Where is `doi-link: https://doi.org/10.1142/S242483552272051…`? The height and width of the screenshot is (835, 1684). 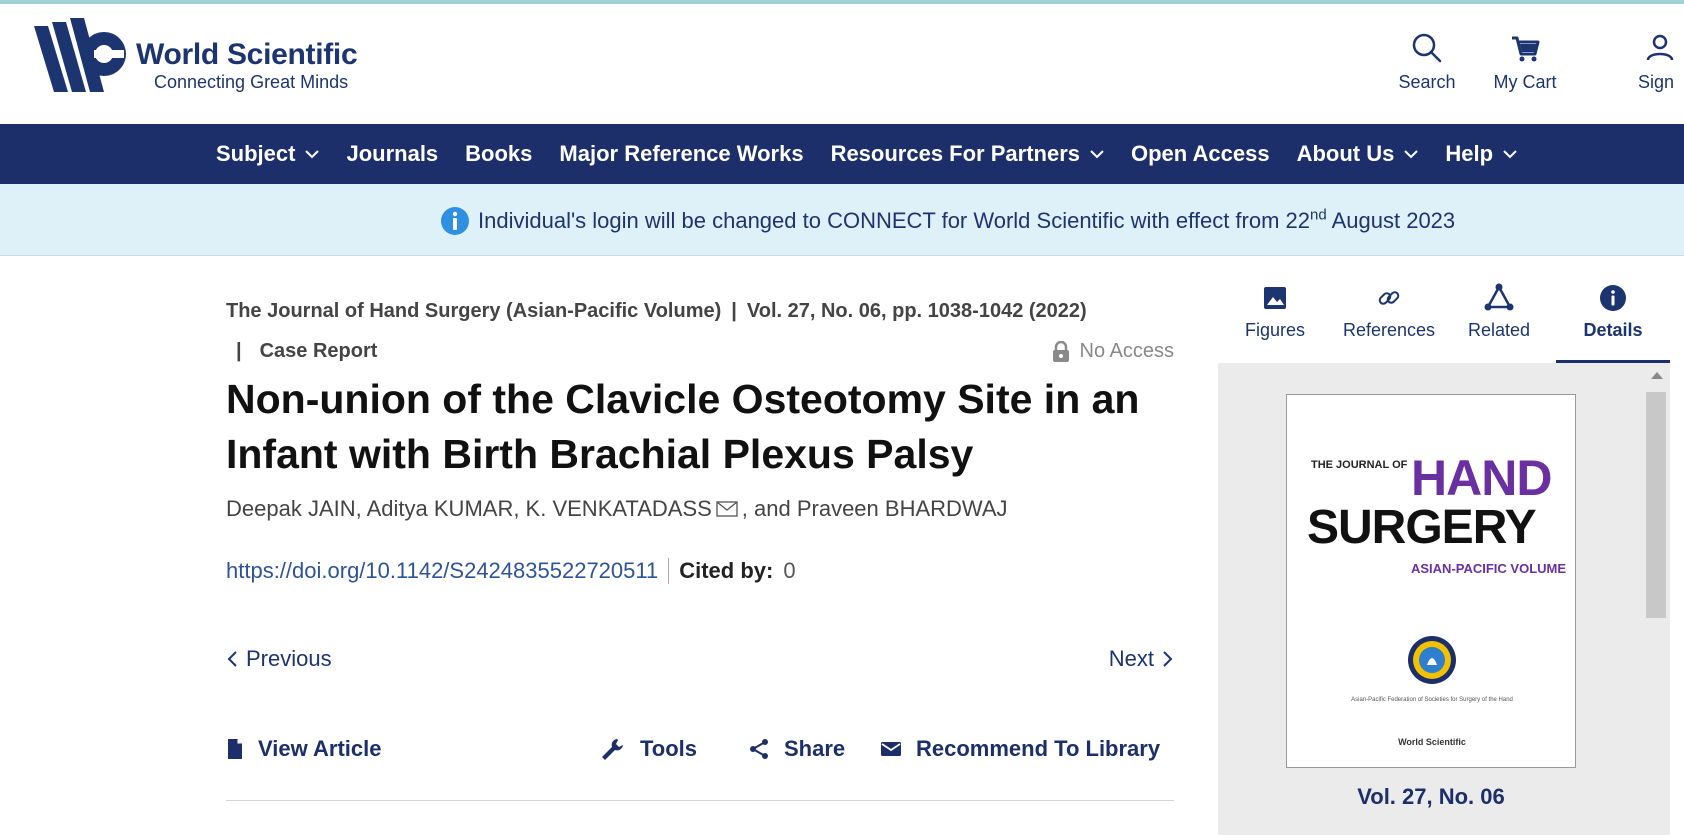 doi-link: https://doi.org/10.1142/S242483552272051… is located at coordinates (442, 571).